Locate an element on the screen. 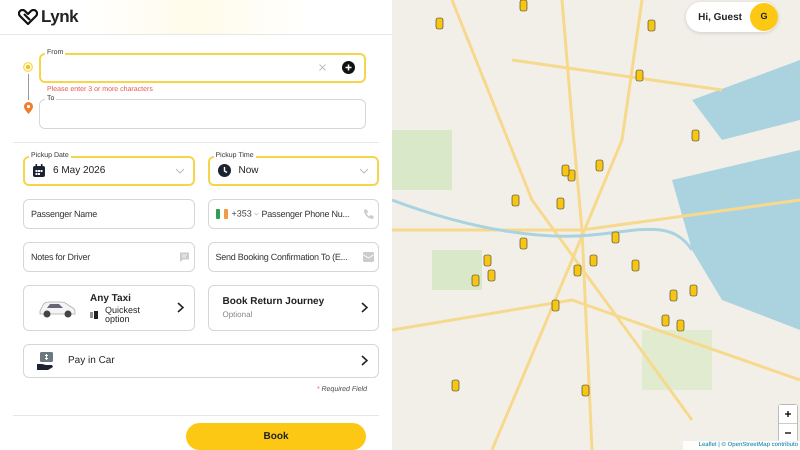  country-code: +353 is located at coordinates (242, 213).